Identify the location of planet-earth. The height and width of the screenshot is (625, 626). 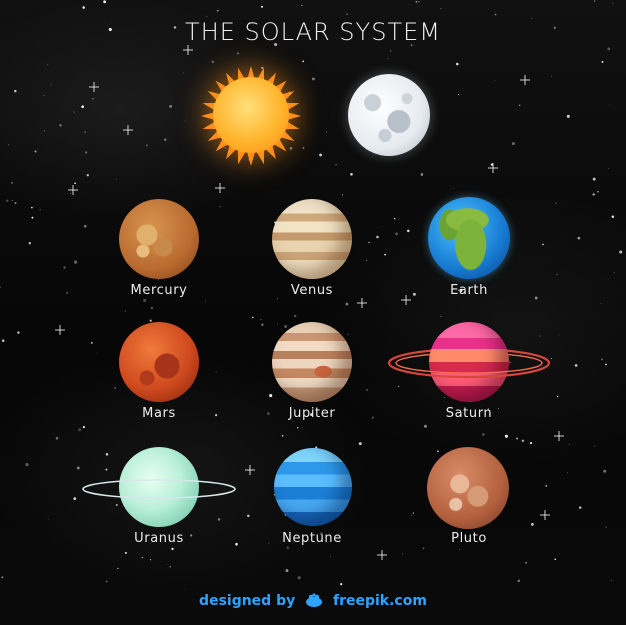
(469, 238).